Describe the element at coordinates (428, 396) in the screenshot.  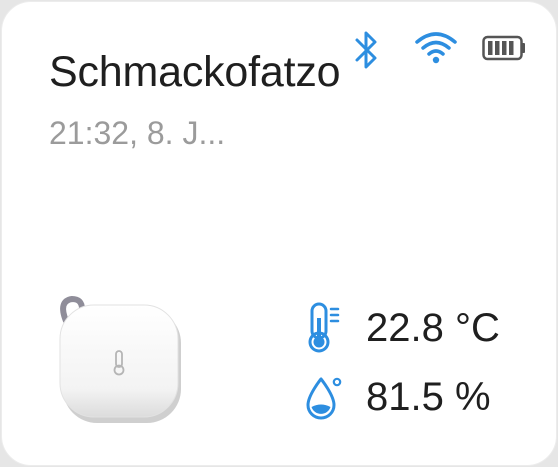
I see `humidity-value: 81.5 %` at that location.